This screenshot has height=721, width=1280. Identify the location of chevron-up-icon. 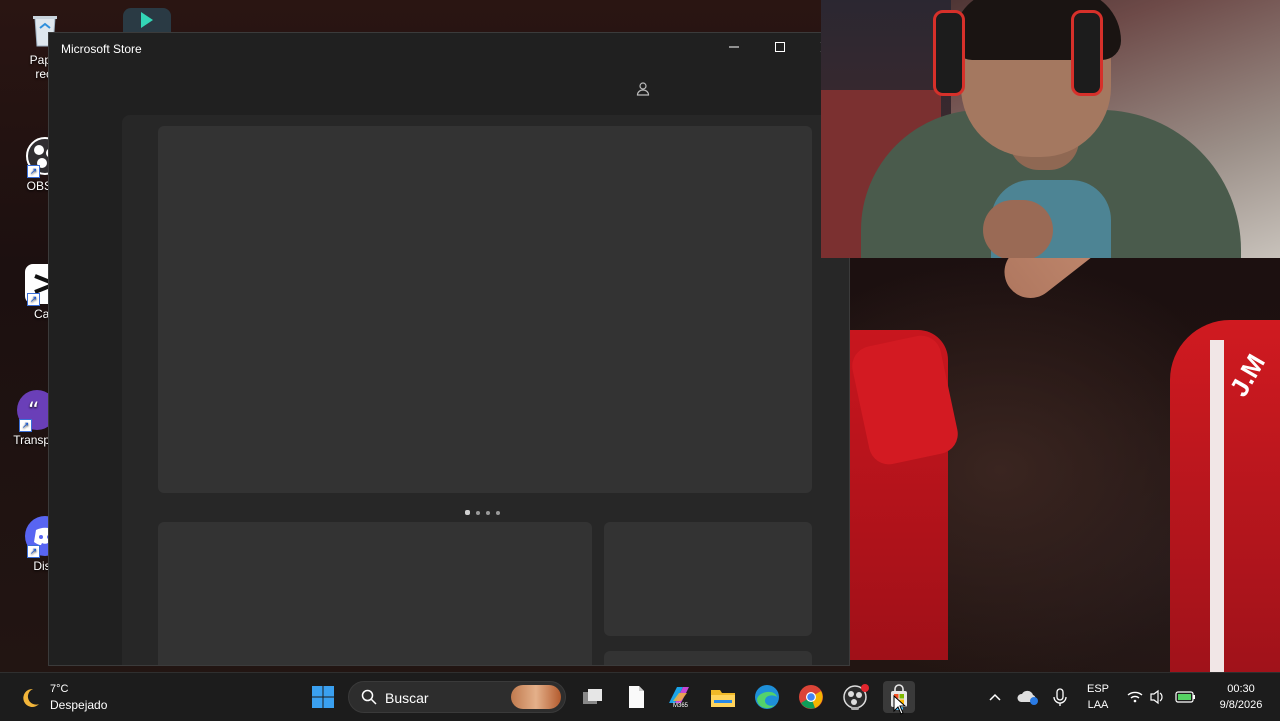
(995, 697).